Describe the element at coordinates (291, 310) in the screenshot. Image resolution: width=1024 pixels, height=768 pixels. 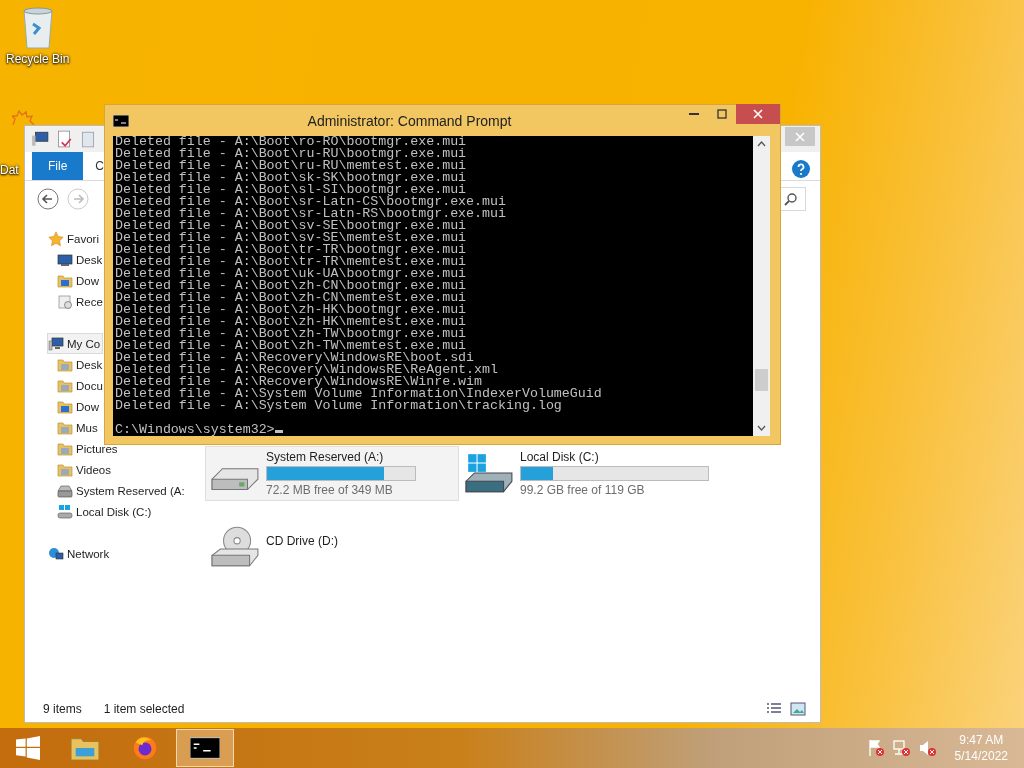
I see `console-line: Deleted file - A:\Boot\zh-HK\bootmgr.exe.mui` at that location.